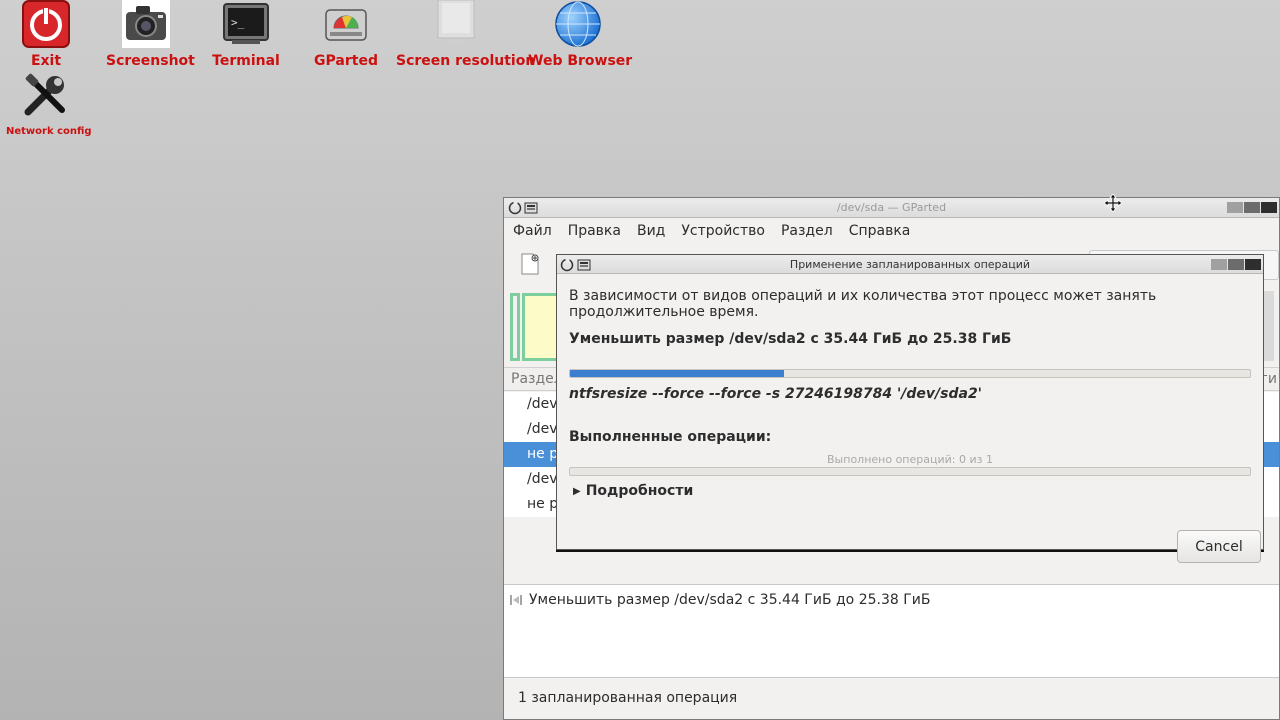  Describe the element at coordinates (807, 231) in the screenshot. I see `menu-partition: Раздел` at that location.